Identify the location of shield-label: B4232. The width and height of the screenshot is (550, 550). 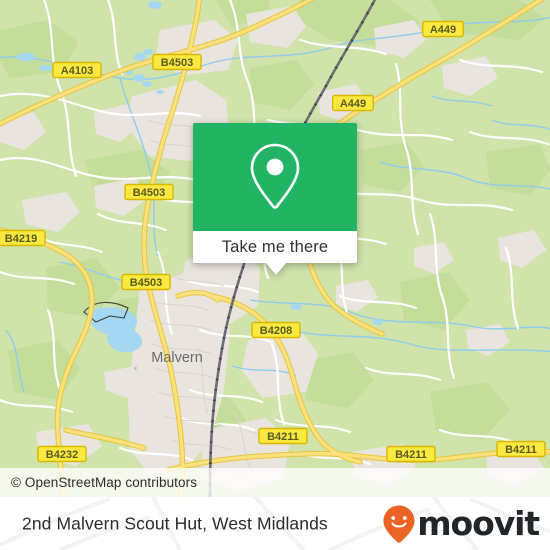
(62, 455).